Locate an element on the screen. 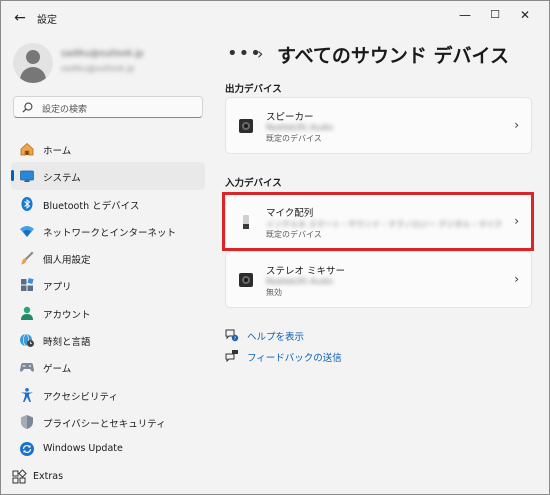 The image size is (550, 495). search-input: 設定の検索 is located at coordinates (108, 107).